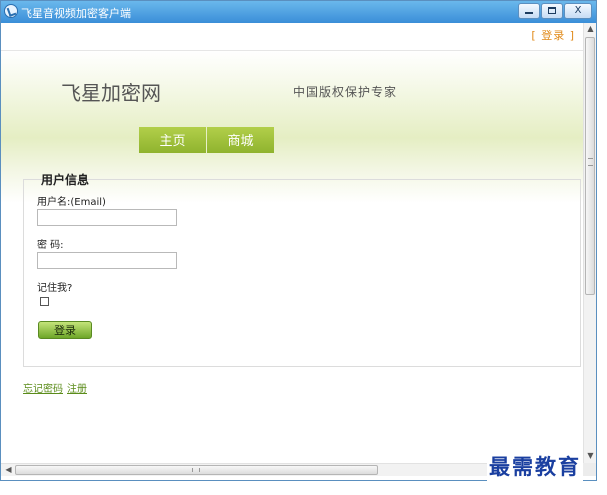  I want to click on login-link: [ 登录 ], so click(553, 35).